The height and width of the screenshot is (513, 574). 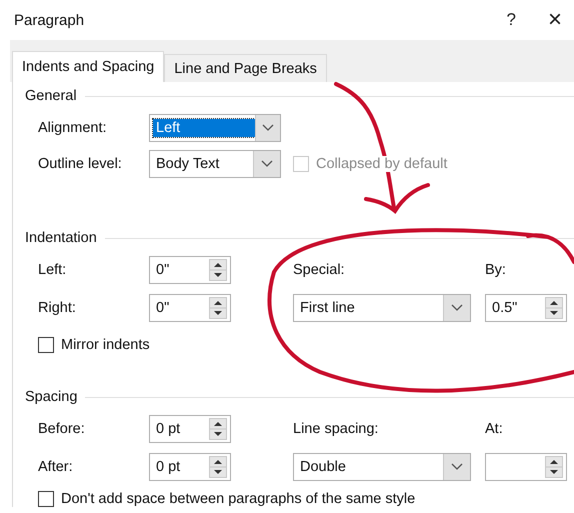 I want to click on window-title: Paragraph, so click(x=50, y=20).